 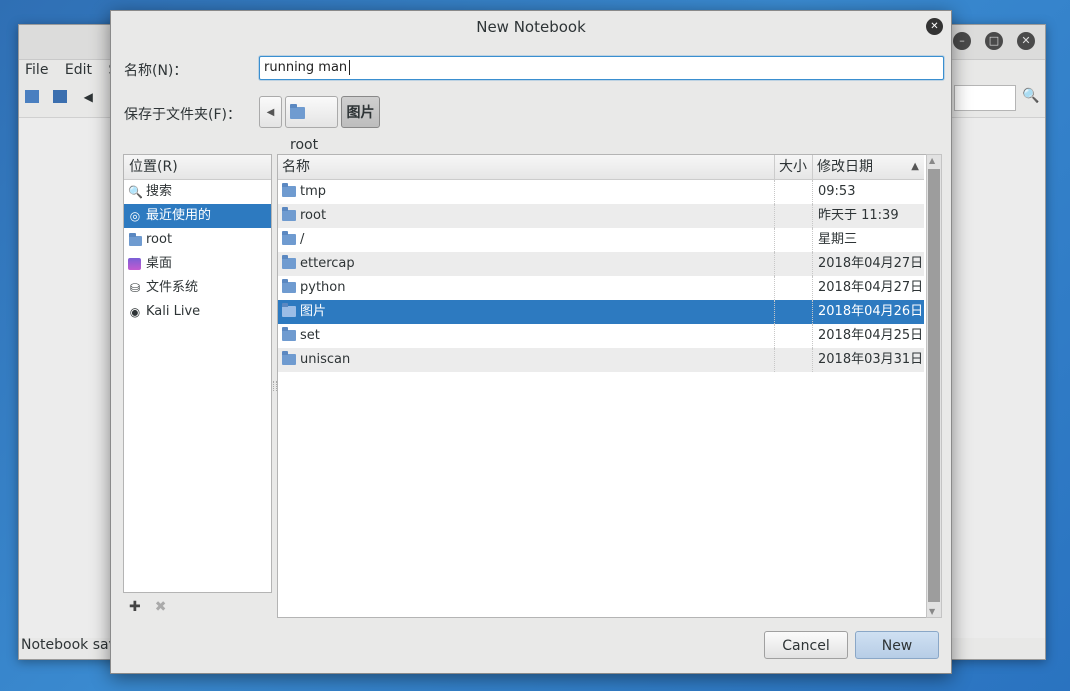 I want to click on menu-edit: Edit, so click(x=78, y=70).